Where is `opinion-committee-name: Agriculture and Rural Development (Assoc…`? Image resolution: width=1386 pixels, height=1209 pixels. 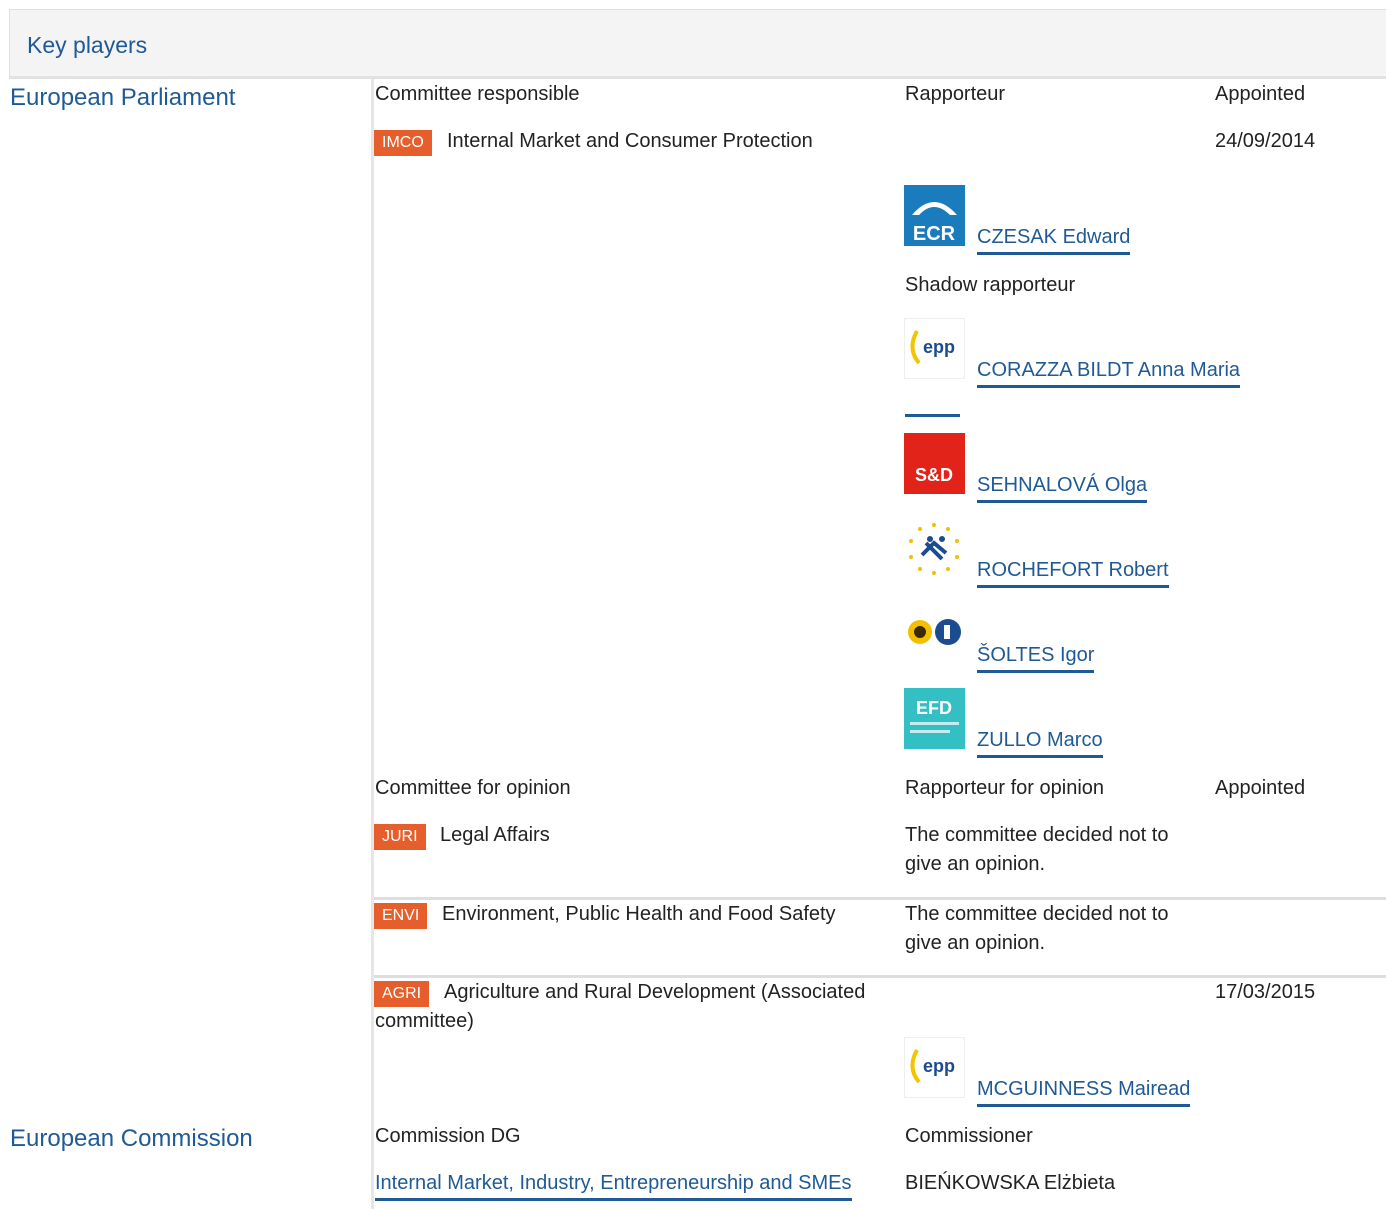
opinion-committee-name: Agriculture and Rural Development (Assoc… is located at coordinates (620, 1006).